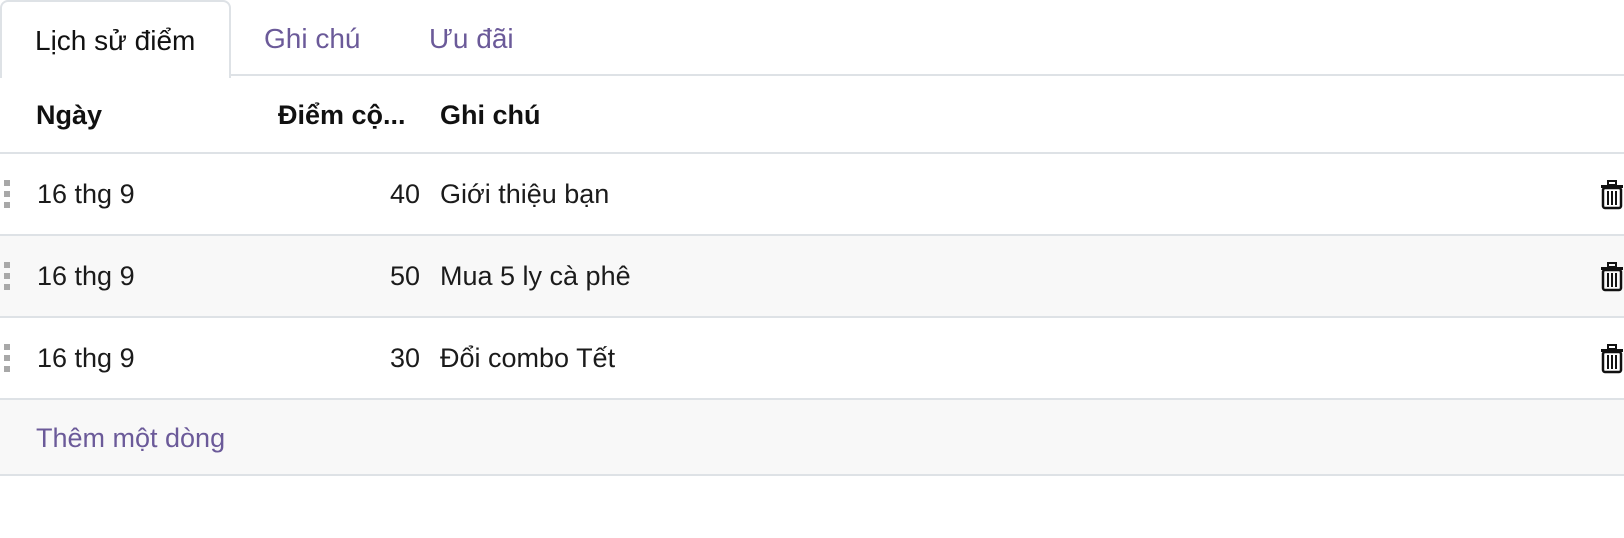 The height and width of the screenshot is (538, 1624). I want to click on add-line-button: Thêm một dòng, so click(130, 438).